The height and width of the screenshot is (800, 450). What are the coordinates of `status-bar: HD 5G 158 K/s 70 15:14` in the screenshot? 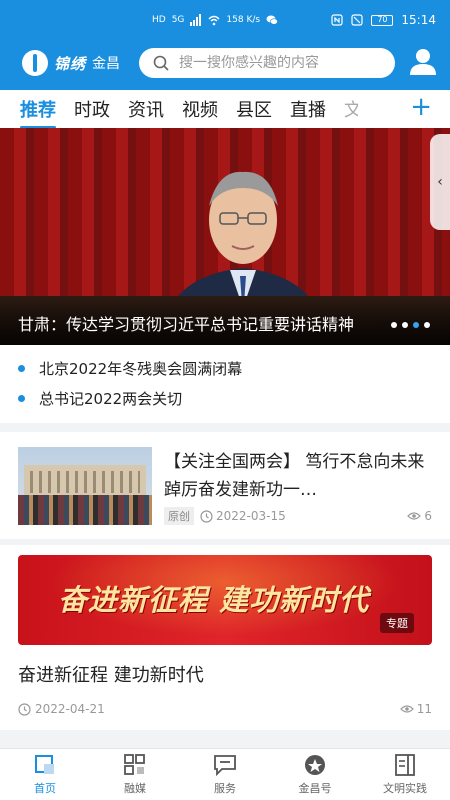 It's located at (225, 22).